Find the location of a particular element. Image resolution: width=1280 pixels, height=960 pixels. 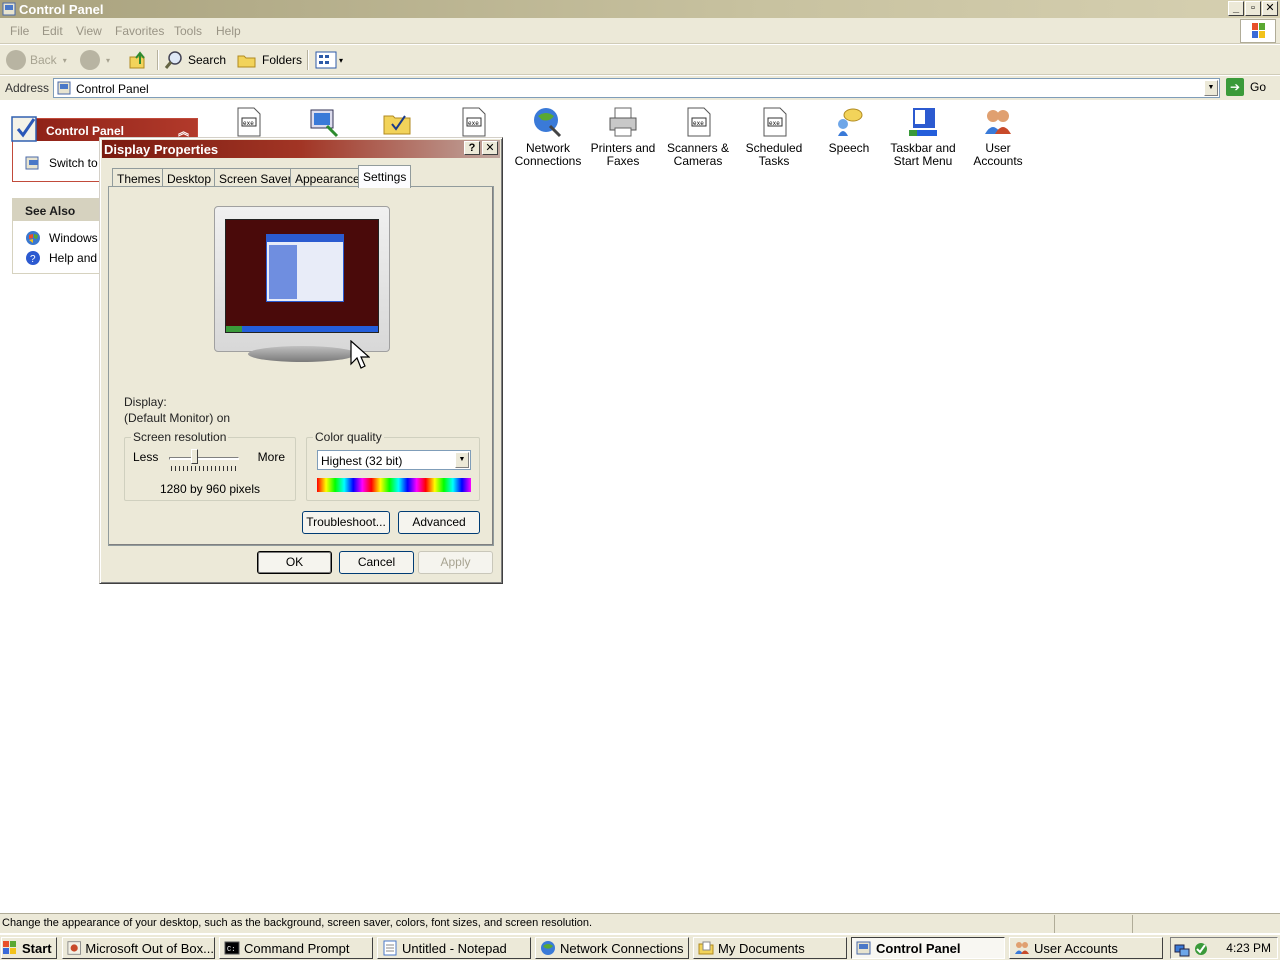

cp-item-scheduled-tasks: exe Scheduled Tasks is located at coordinates (774, 137).